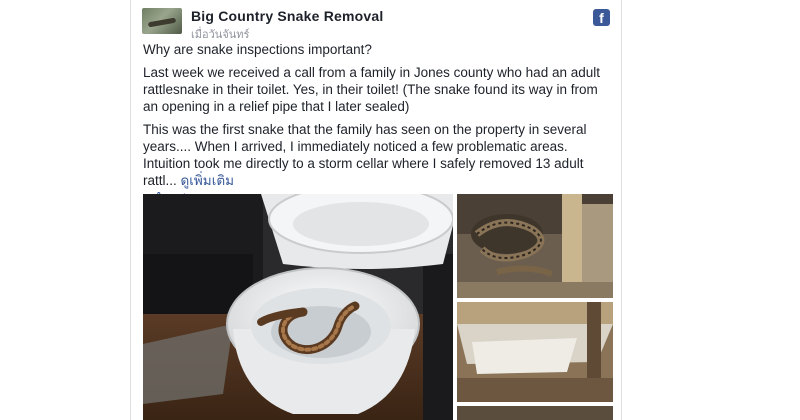 The image size is (800, 420). I want to click on page-avatar, so click(162, 21).